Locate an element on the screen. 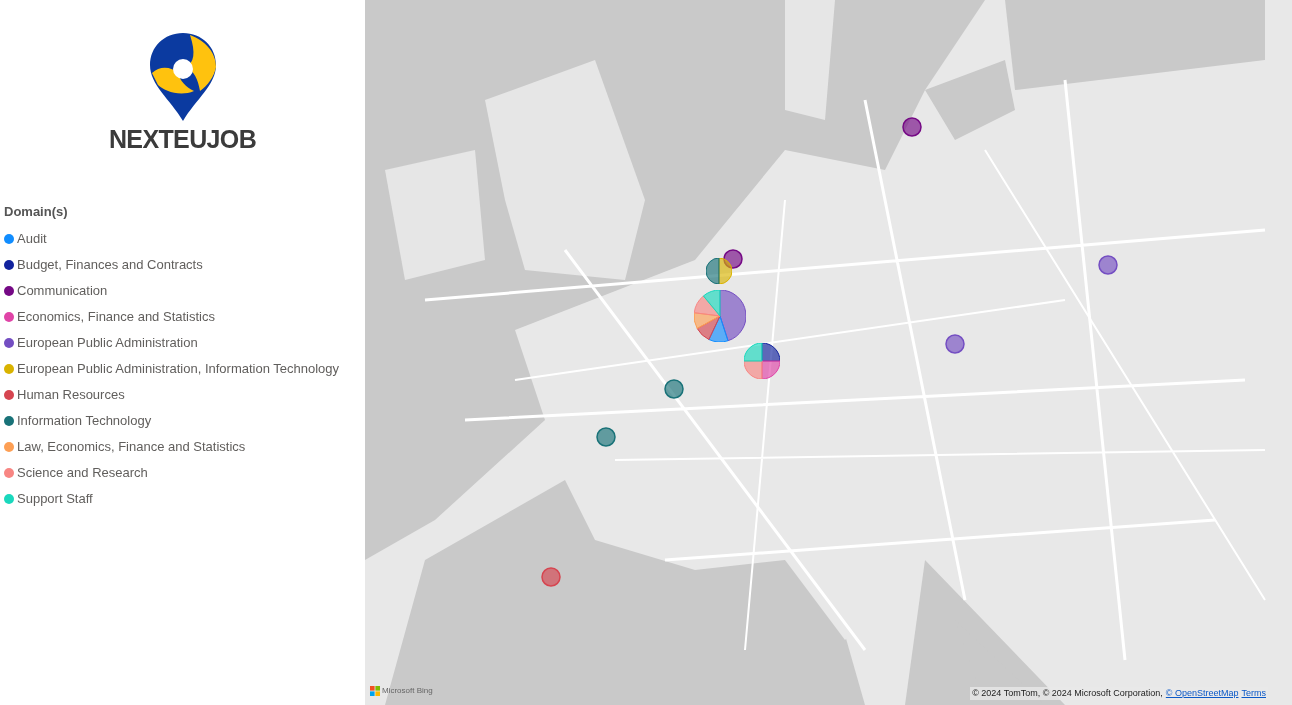 The height and width of the screenshot is (705, 1292). openstreetmap-link: © OpenStreetMap is located at coordinates (1202, 693).